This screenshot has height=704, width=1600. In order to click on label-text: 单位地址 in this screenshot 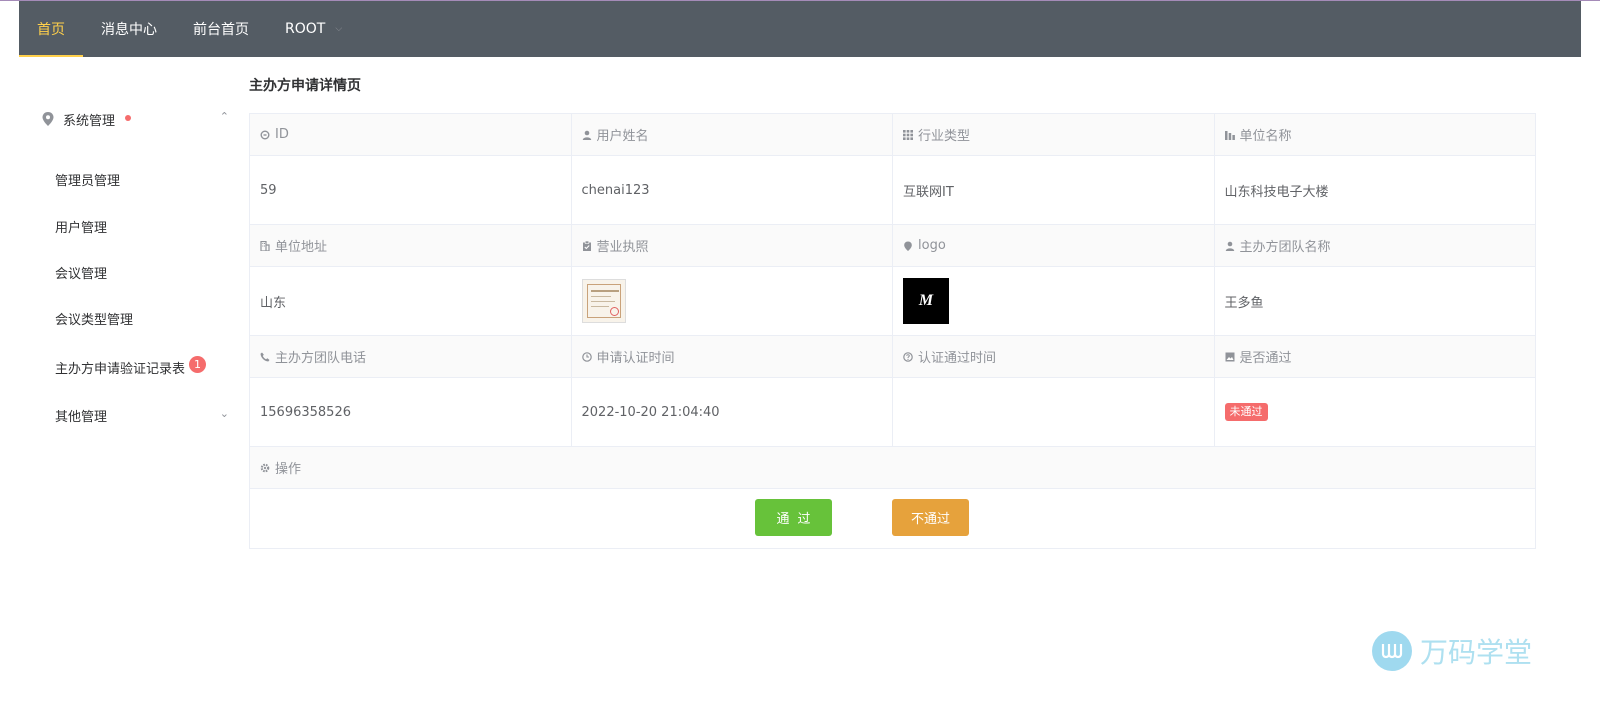, I will do `click(301, 247)`.